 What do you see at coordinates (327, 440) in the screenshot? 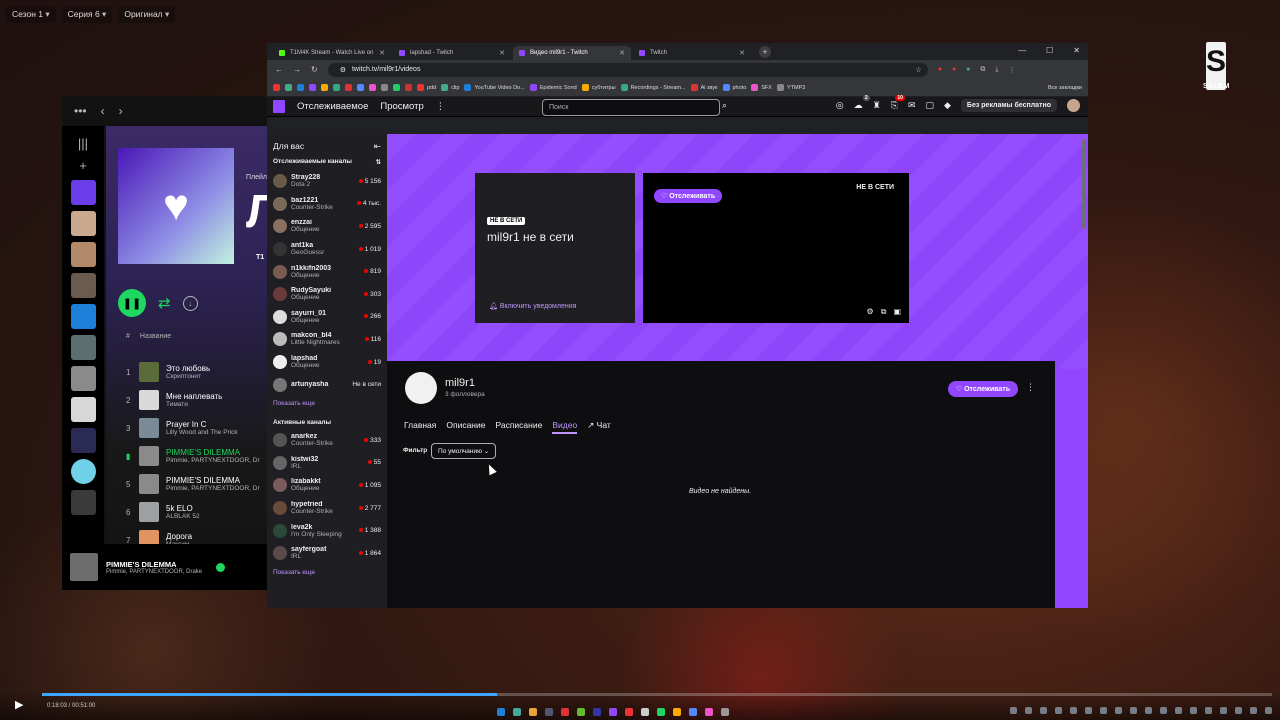
I see `channel-item: anarkez Counter-Strike 333` at bounding box center [327, 440].